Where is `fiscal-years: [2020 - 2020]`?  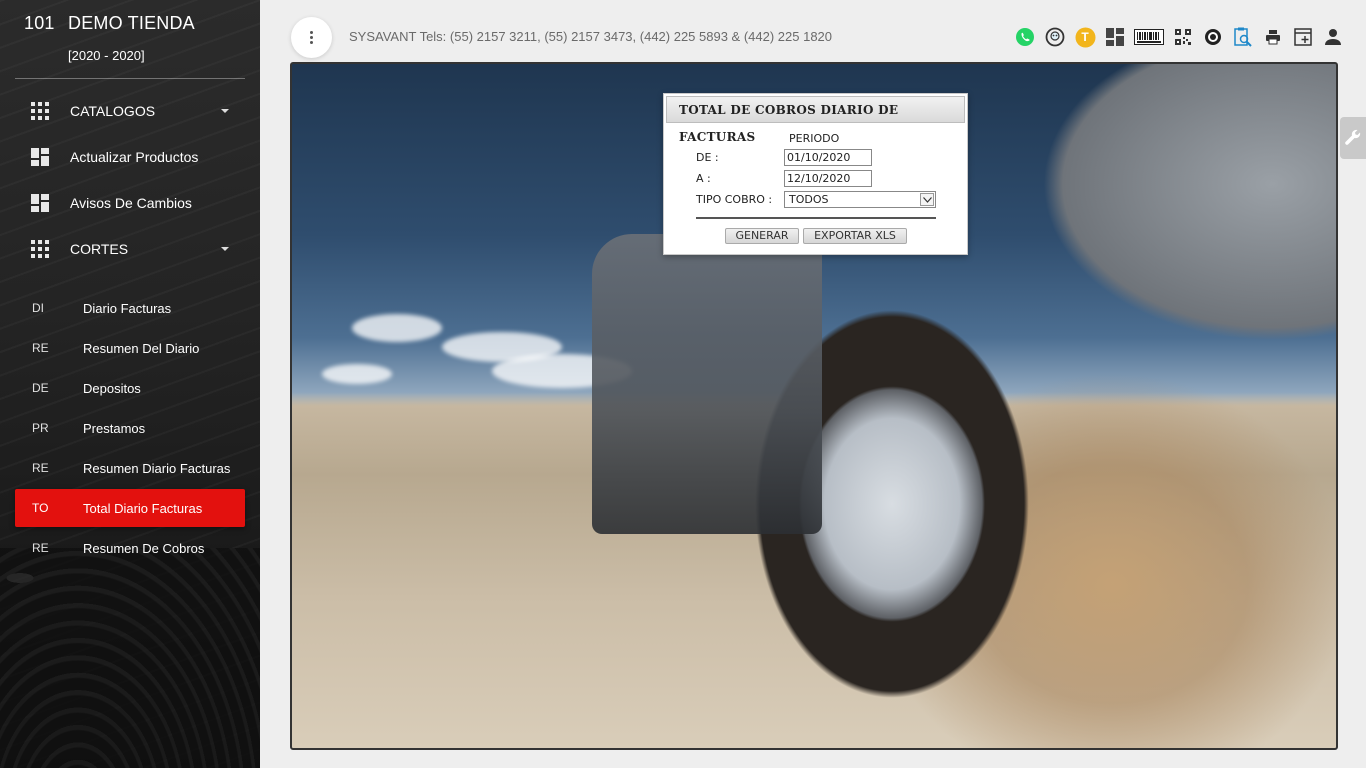
fiscal-years: [2020 - 2020] is located at coordinates (106, 55).